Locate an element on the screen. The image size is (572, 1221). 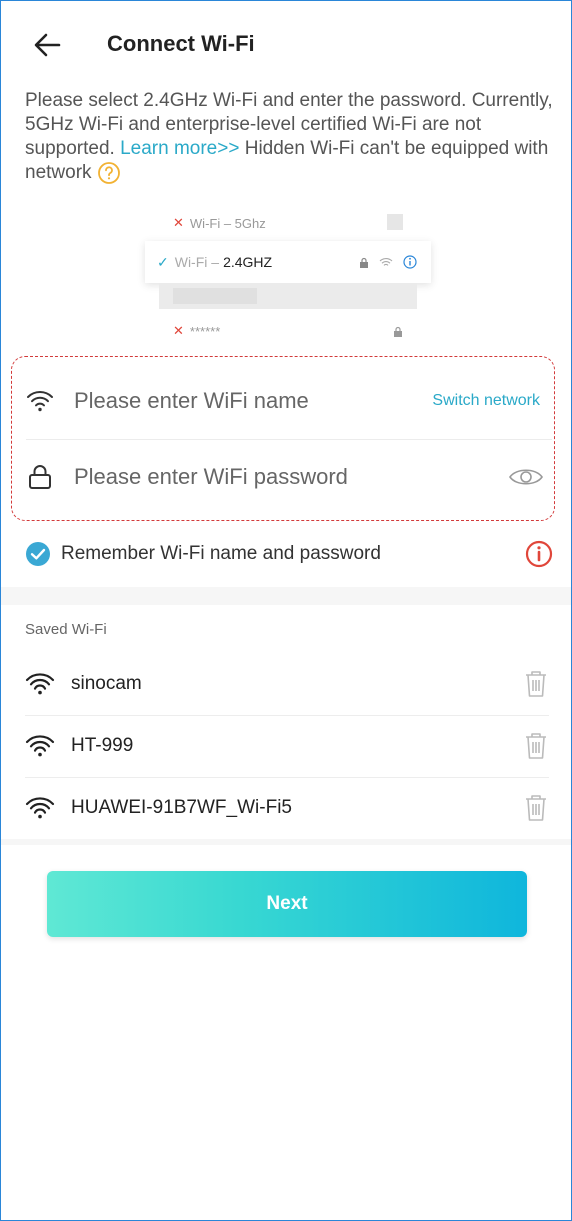
saved-wifi-name: sinocam is located at coordinates (106, 683).